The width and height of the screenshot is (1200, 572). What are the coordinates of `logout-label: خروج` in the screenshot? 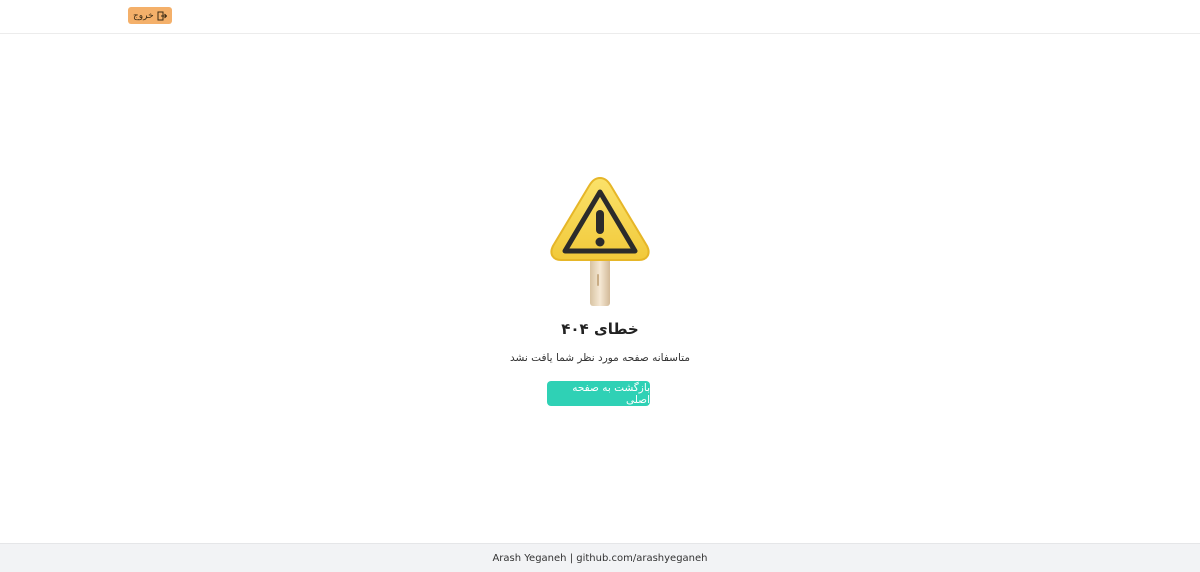 It's located at (143, 15).